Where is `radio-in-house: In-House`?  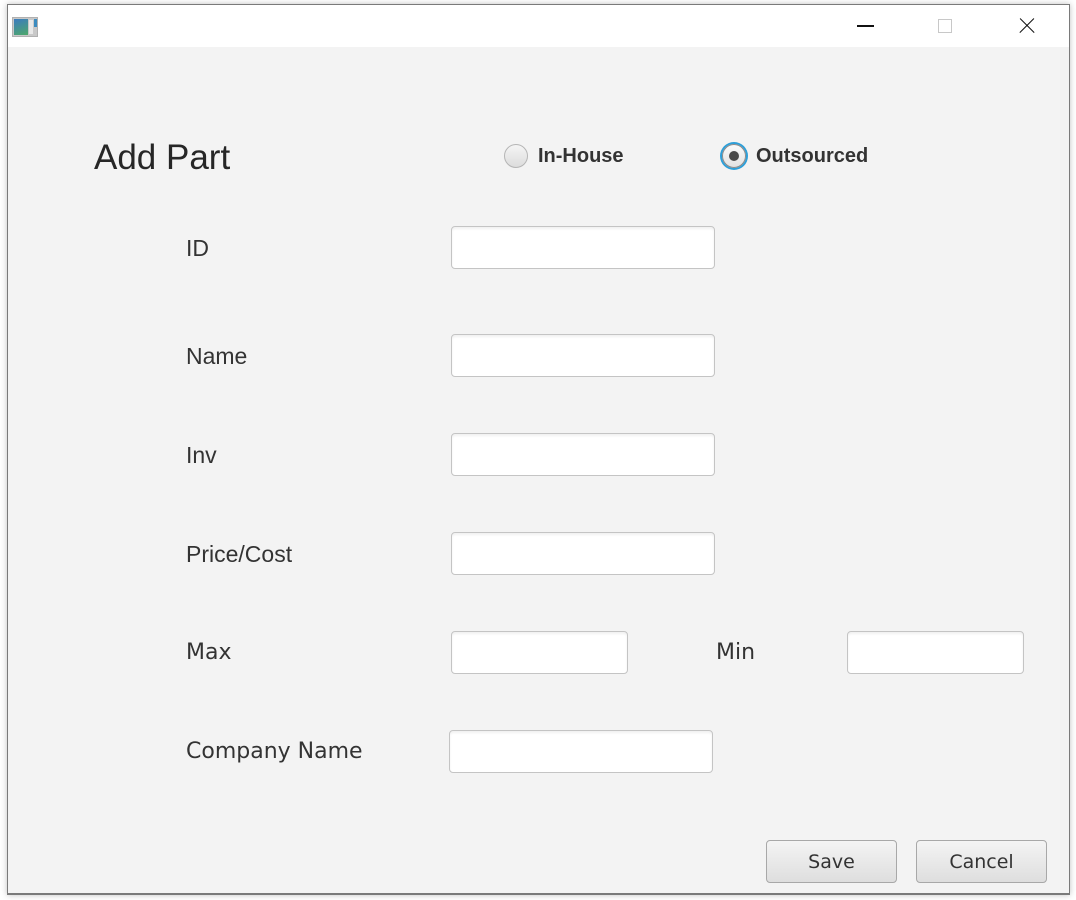 radio-in-house: In-House is located at coordinates (564, 156).